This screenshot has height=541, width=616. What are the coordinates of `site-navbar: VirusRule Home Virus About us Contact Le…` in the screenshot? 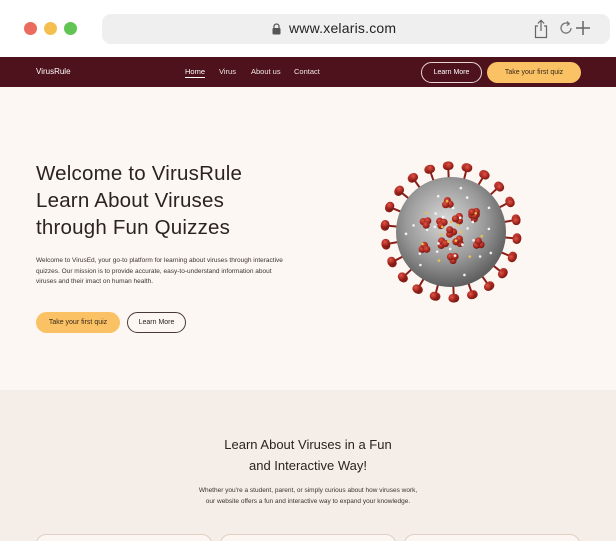 It's located at (308, 72).